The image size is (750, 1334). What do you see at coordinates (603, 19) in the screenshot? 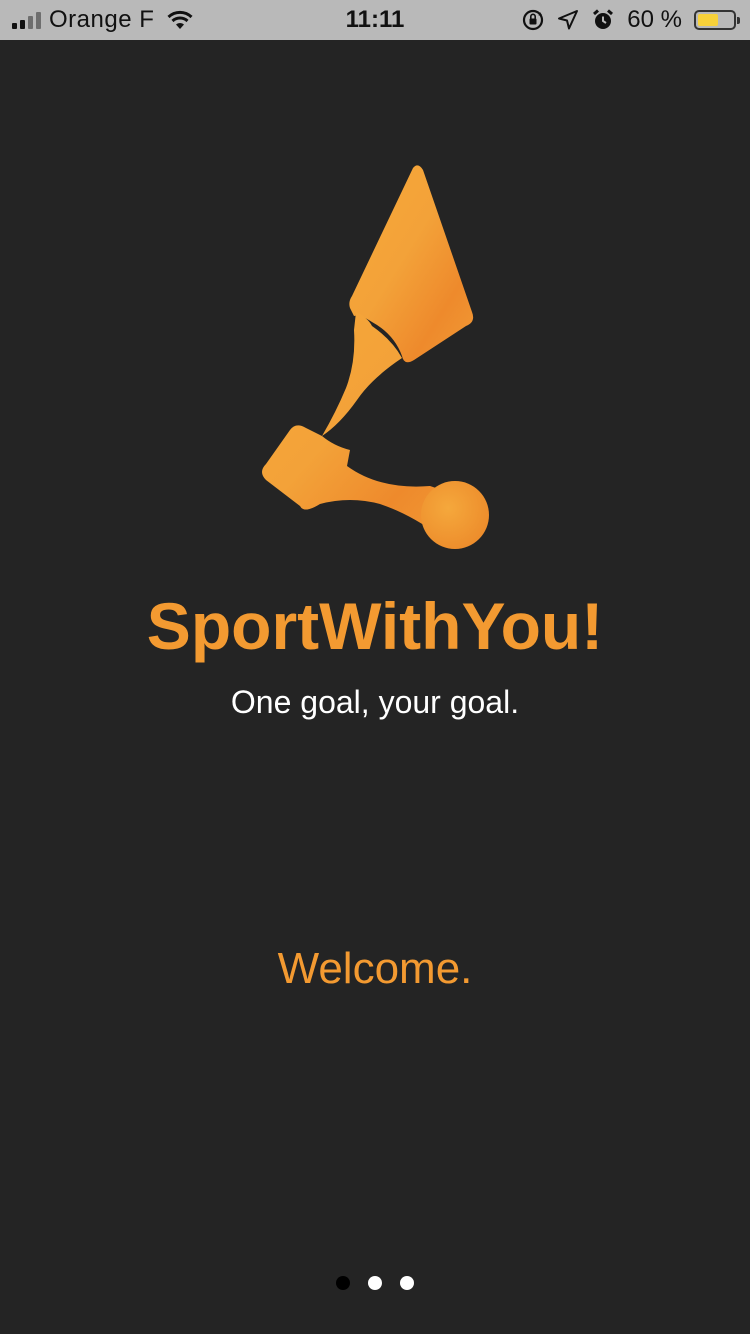
I see `alarm-icon` at bounding box center [603, 19].